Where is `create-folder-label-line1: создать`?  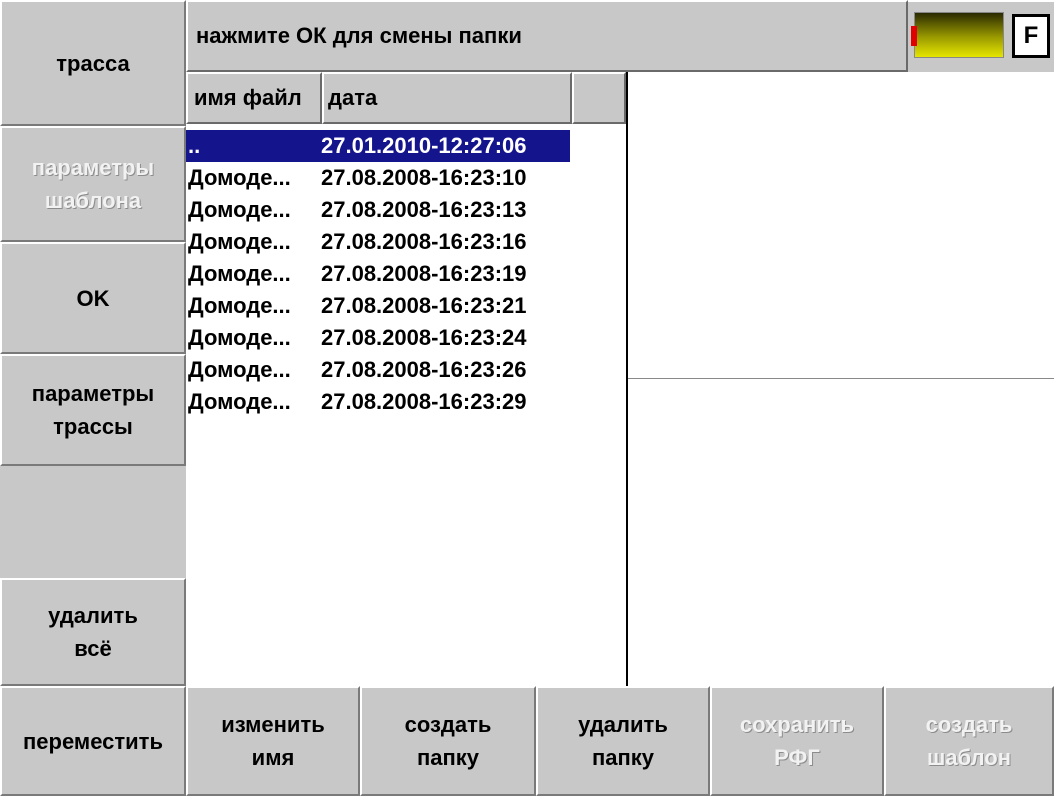
create-folder-label-line1: создать is located at coordinates (448, 724).